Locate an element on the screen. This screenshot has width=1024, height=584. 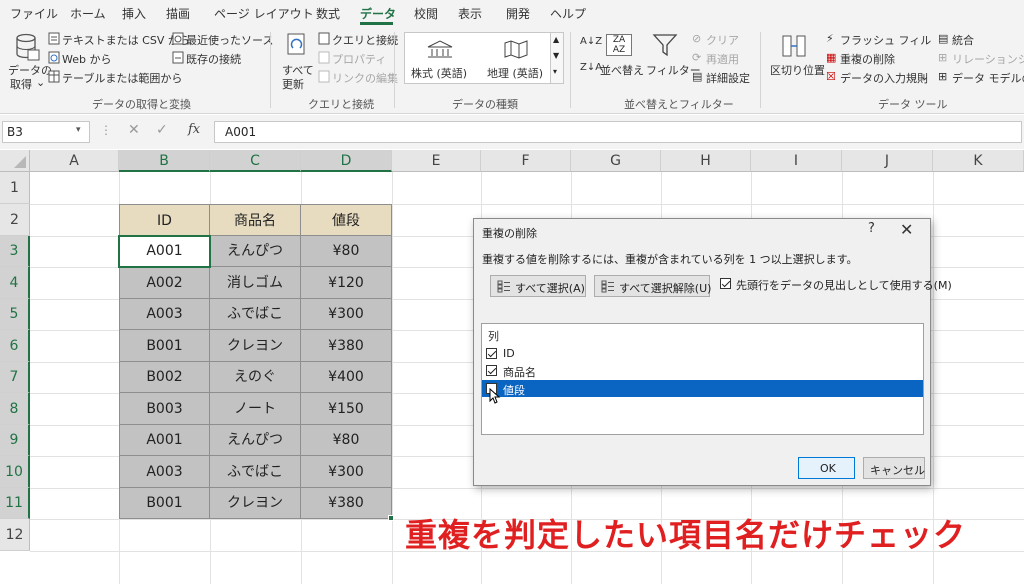
column-checkbox-id is located at coordinates (491, 353).